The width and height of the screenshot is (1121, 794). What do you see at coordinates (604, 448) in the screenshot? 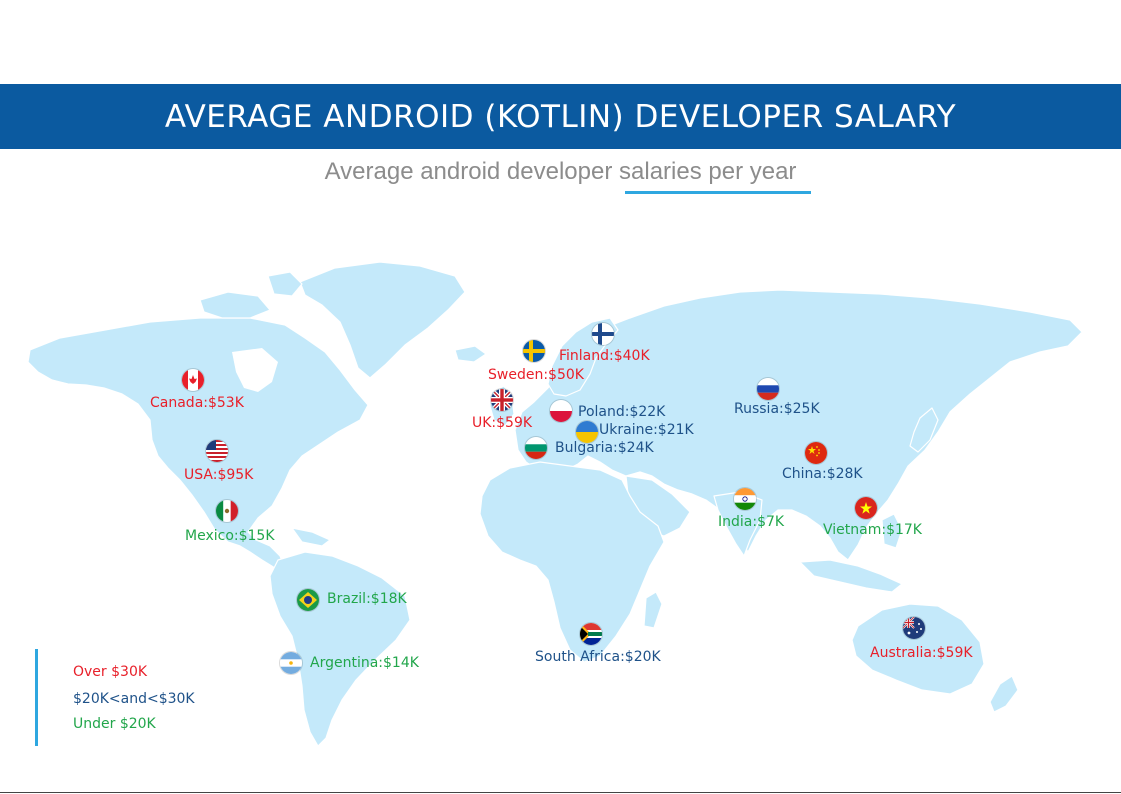
I see `bulgaria-label: Bulgaria:$24K` at bounding box center [604, 448].